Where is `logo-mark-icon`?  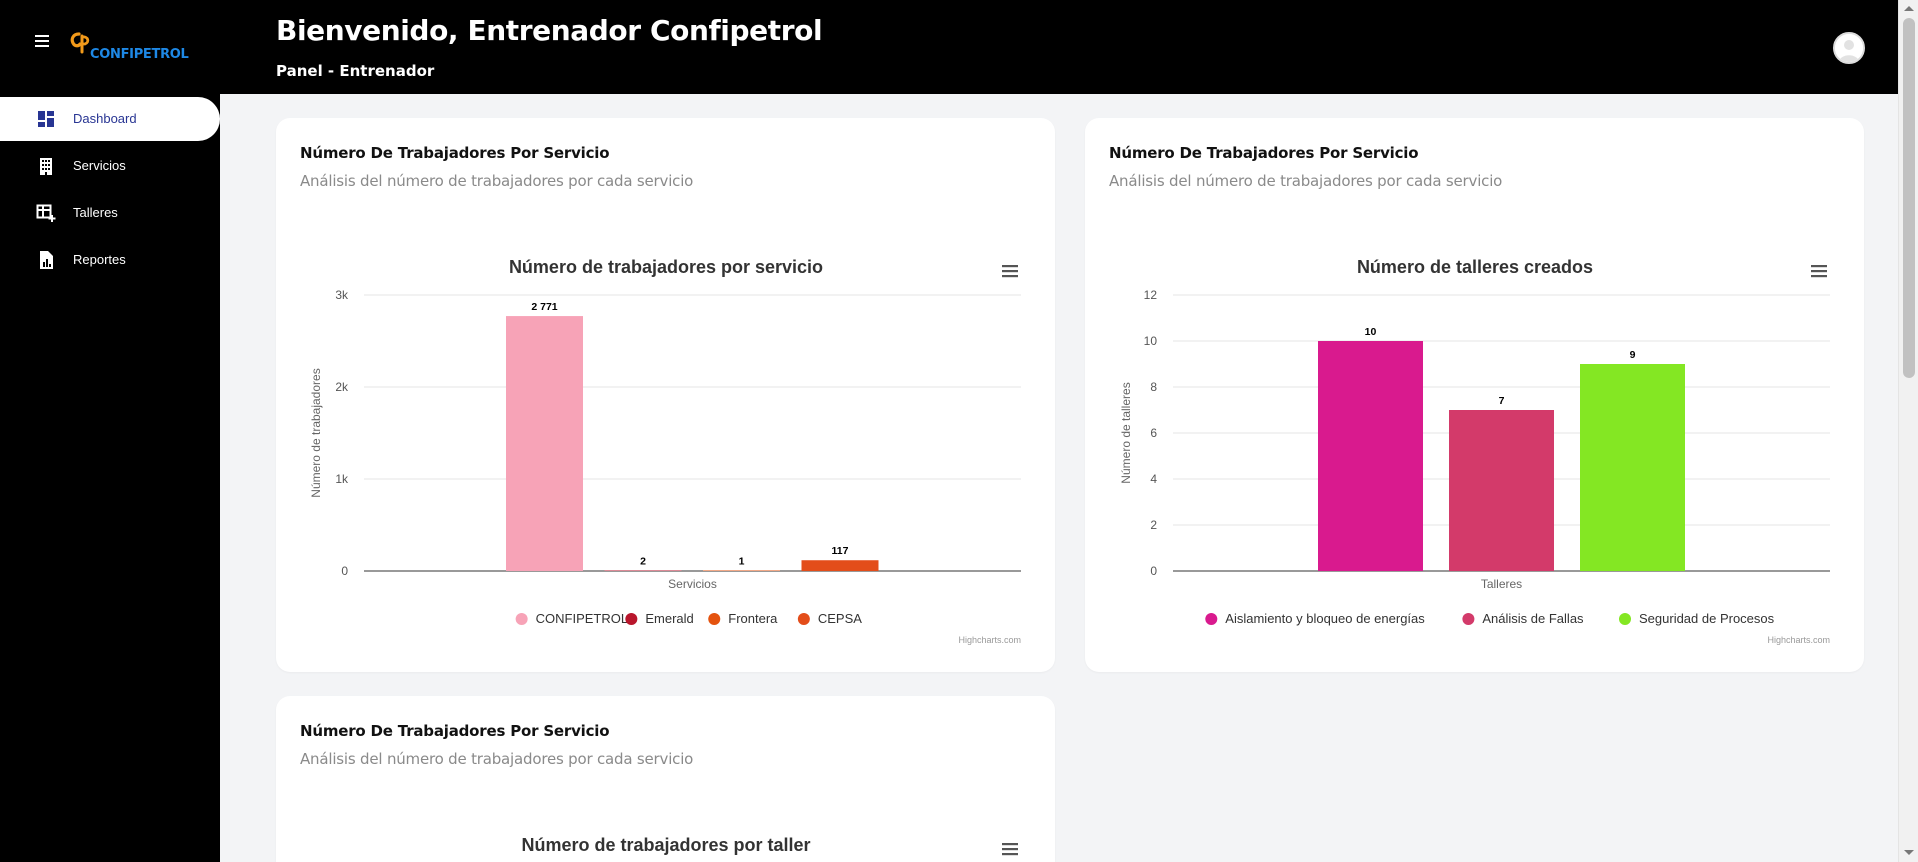
logo-mark-icon is located at coordinates (80, 43).